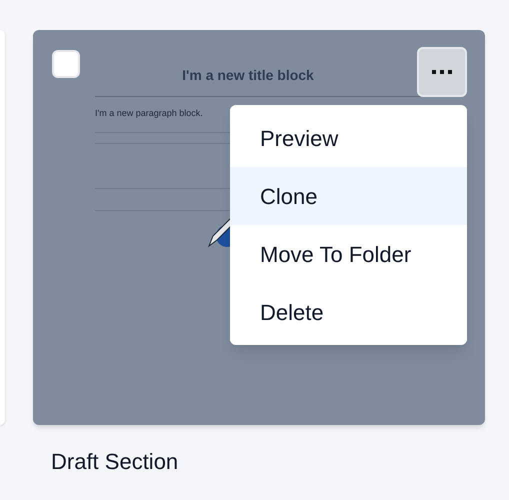  What do you see at coordinates (348, 138) in the screenshot?
I see `menu-item: Preview` at bounding box center [348, 138].